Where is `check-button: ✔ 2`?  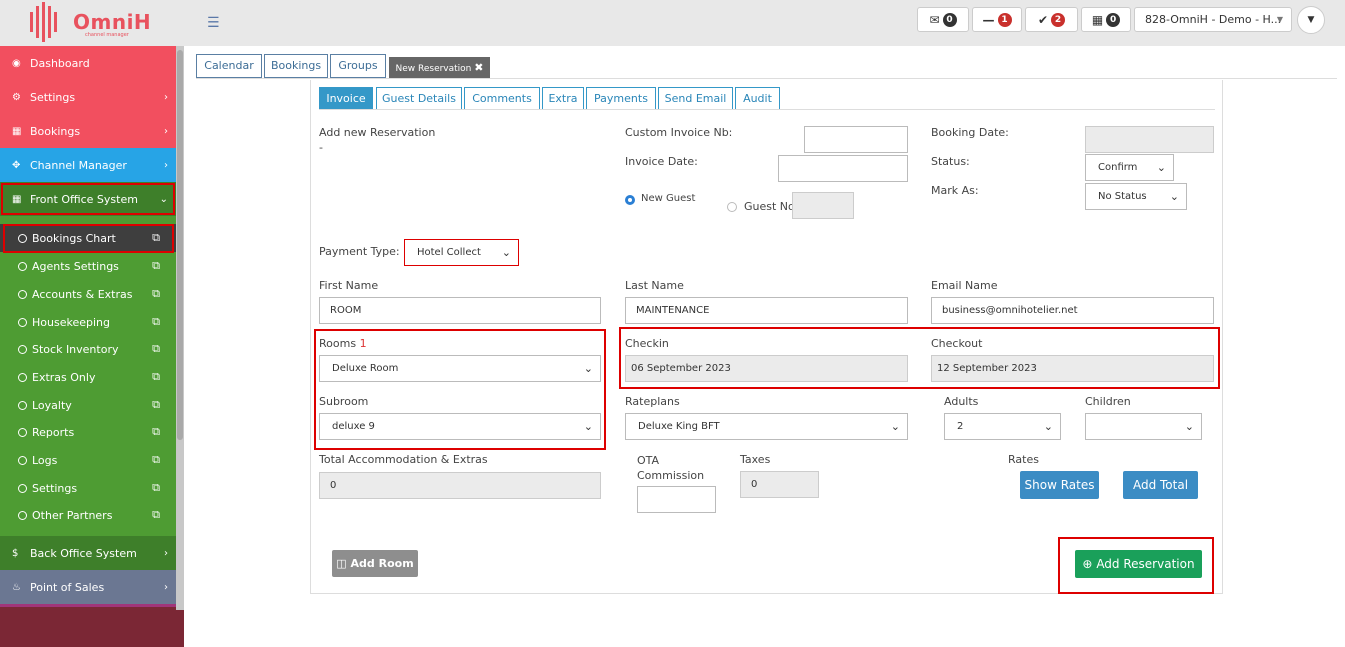 check-button: ✔ 2 is located at coordinates (1051, 19).